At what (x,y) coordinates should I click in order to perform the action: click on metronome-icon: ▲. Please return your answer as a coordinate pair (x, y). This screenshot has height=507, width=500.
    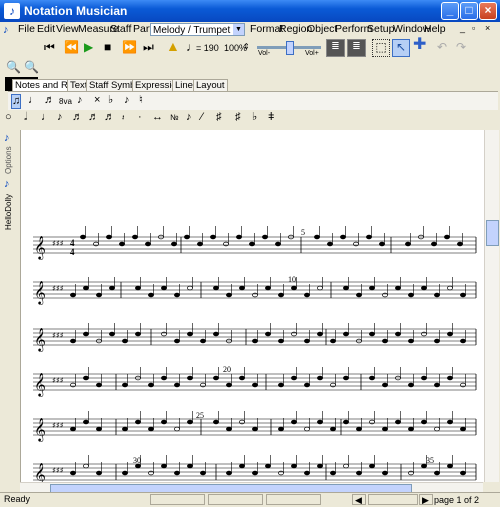
    Looking at the image, I should click on (173, 46).